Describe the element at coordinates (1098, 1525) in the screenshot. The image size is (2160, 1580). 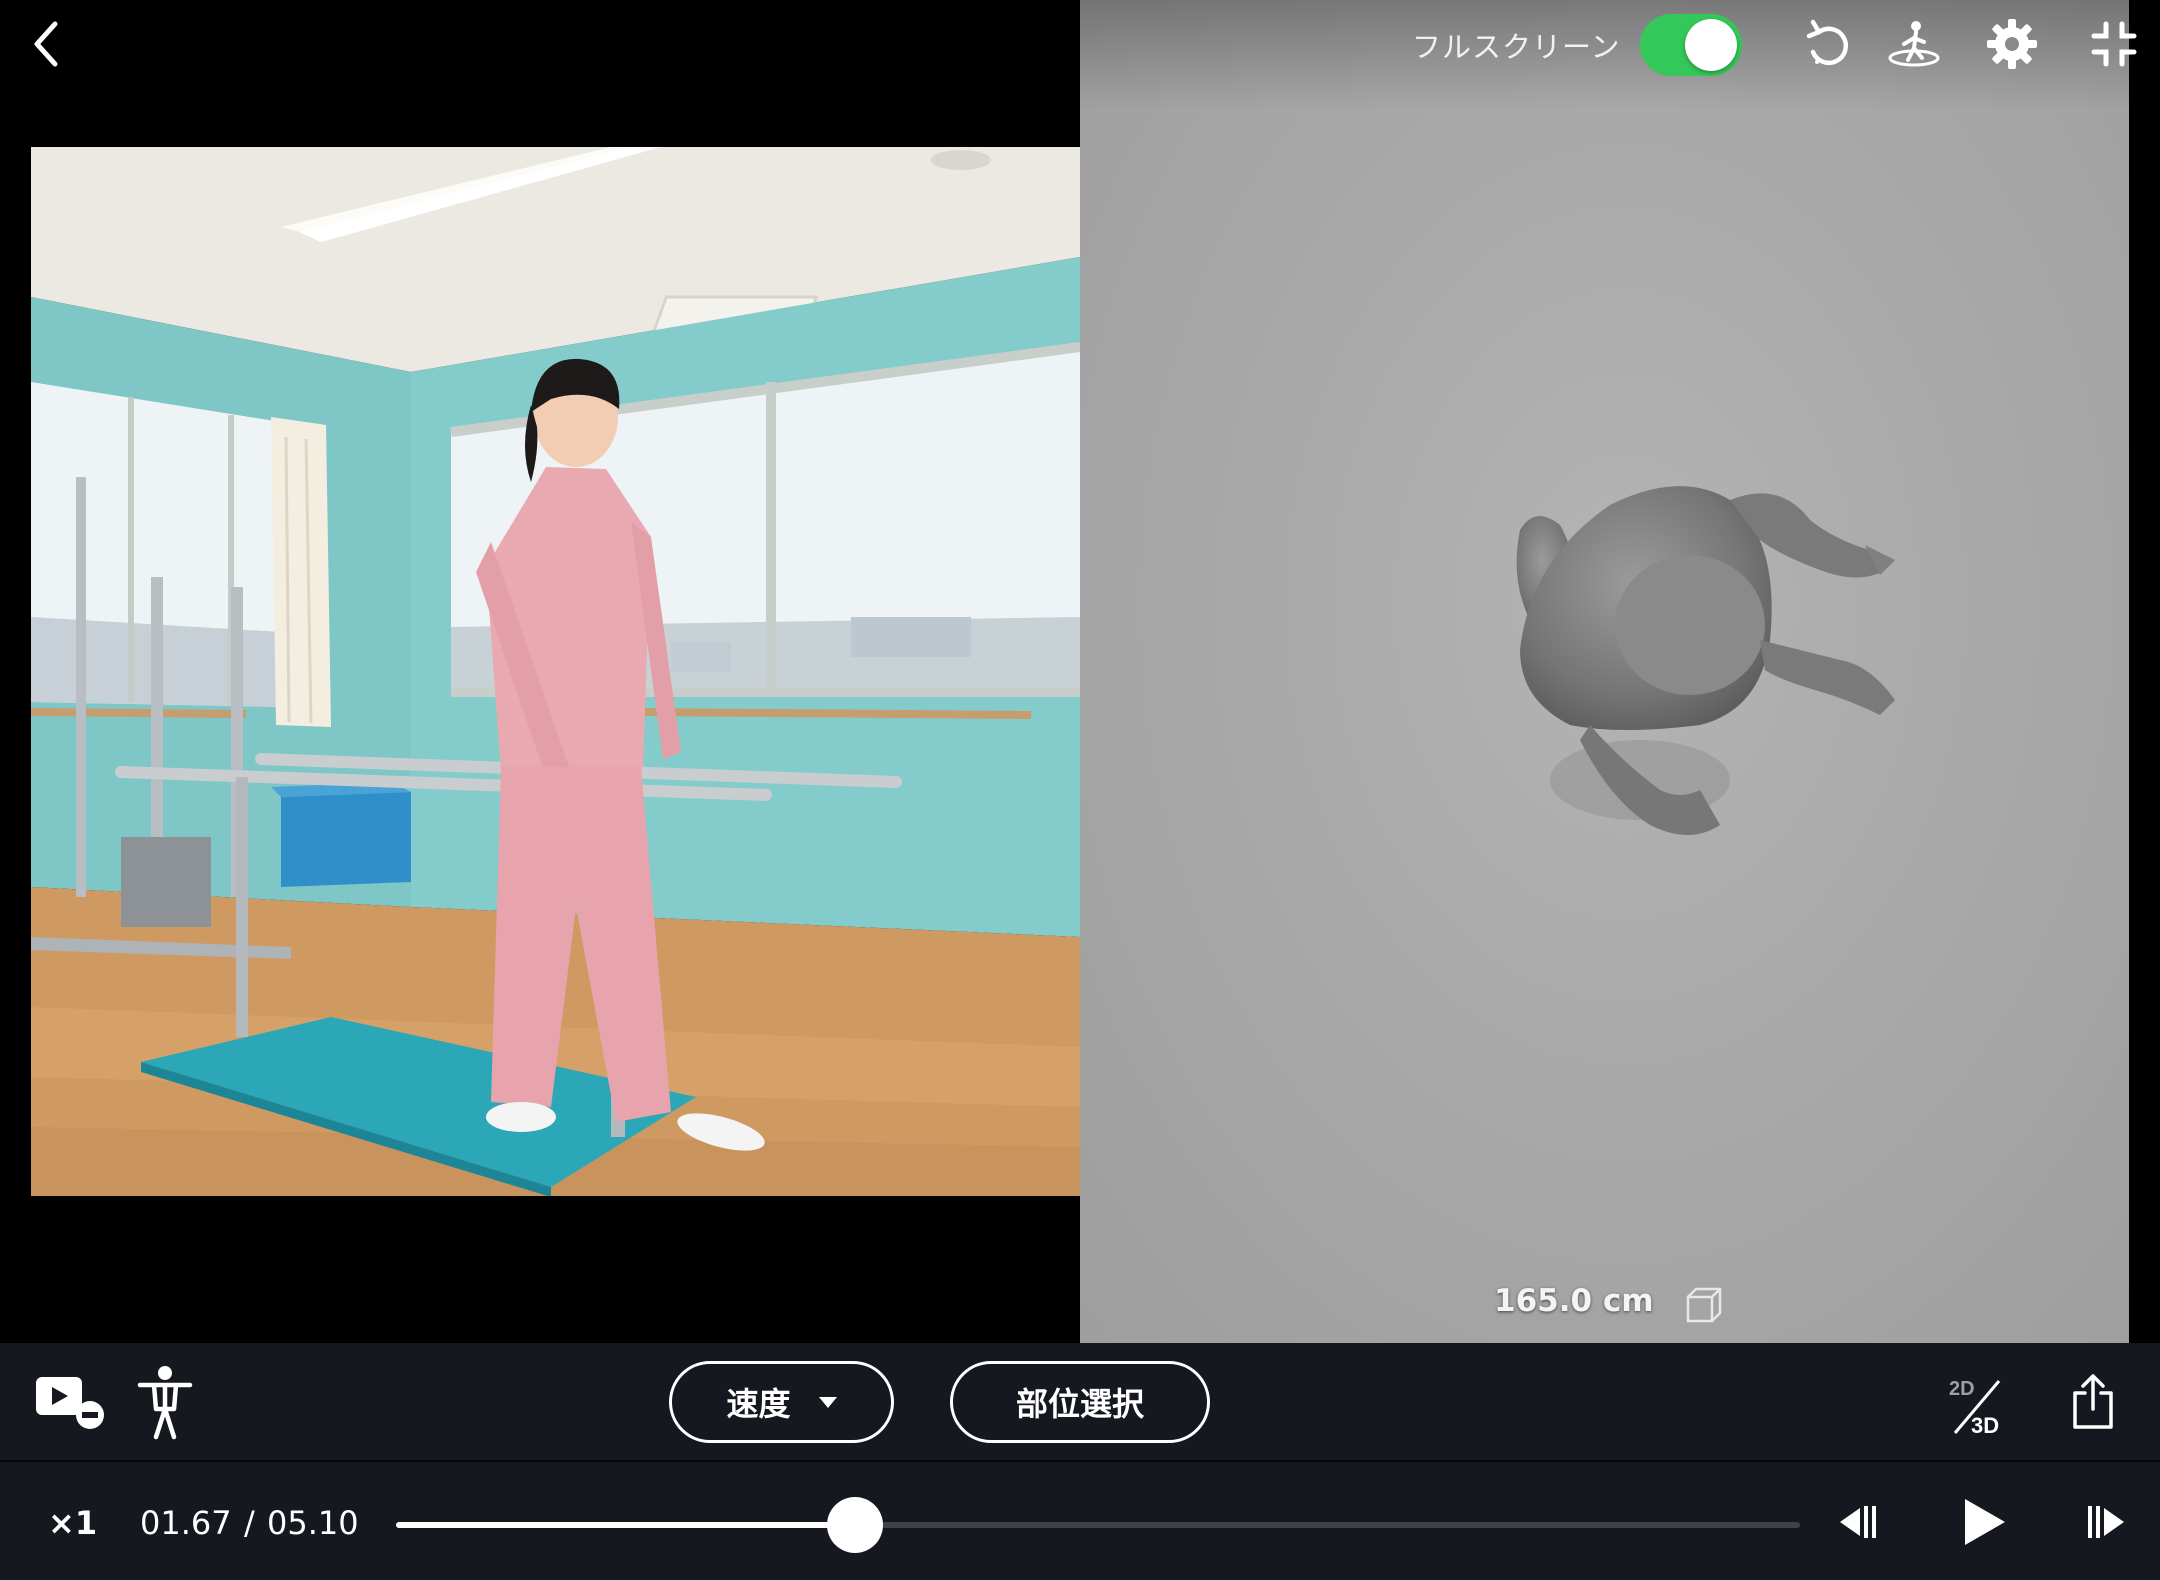
I see `scrubber-track` at that location.